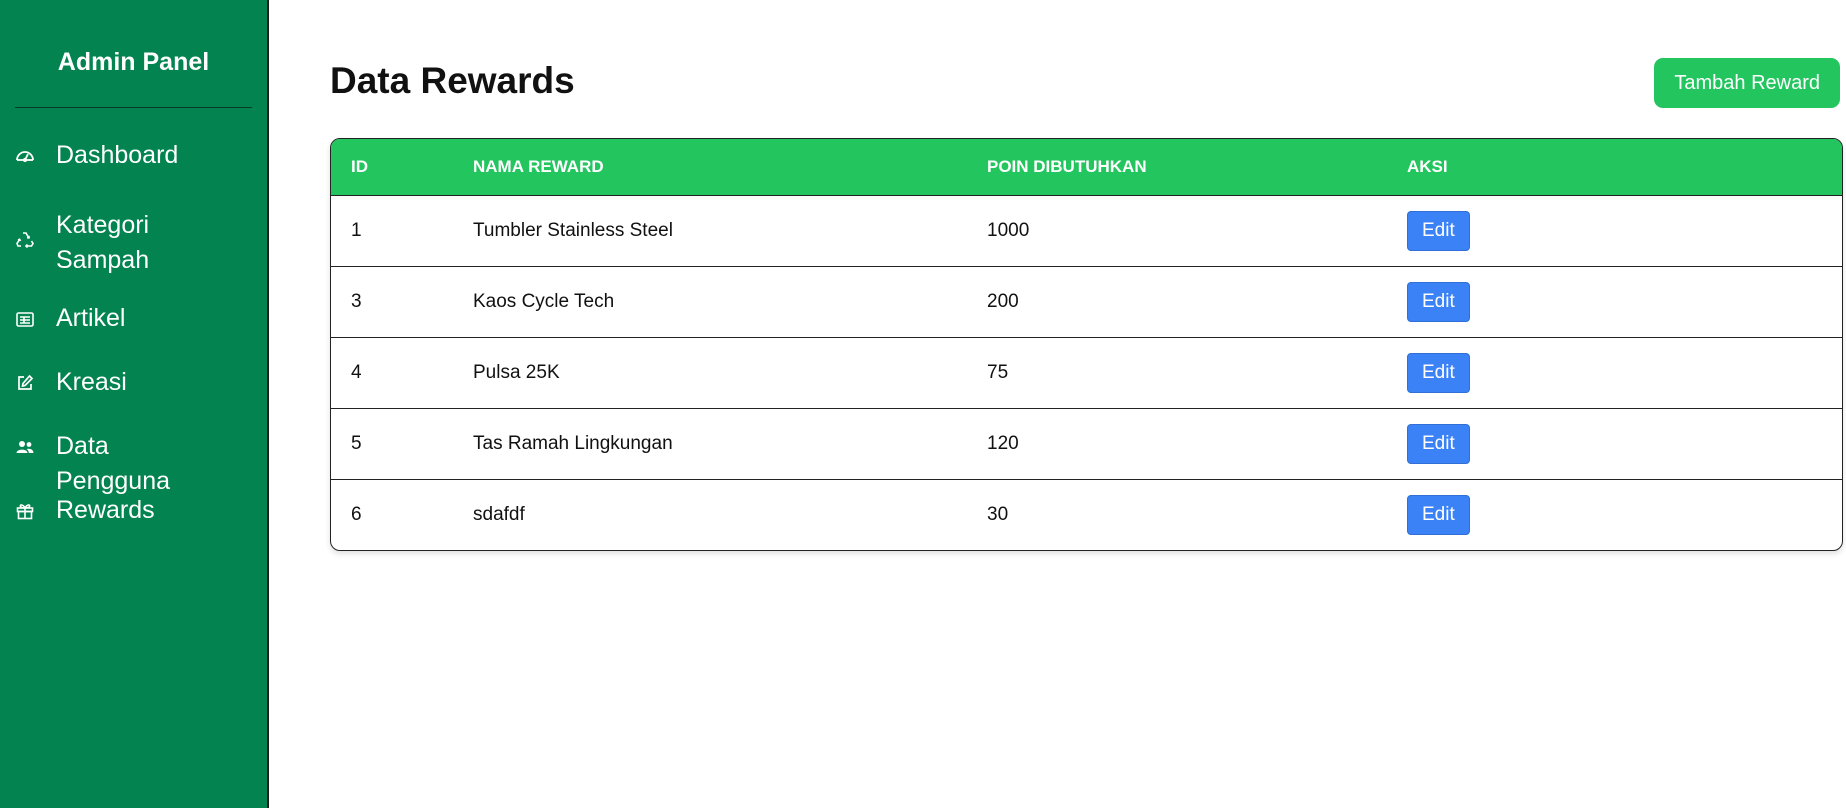 This screenshot has width=1846, height=808. What do you see at coordinates (710, 444) in the screenshot?
I see `cell-name: Tas Ramah Lingkungan` at bounding box center [710, 444].